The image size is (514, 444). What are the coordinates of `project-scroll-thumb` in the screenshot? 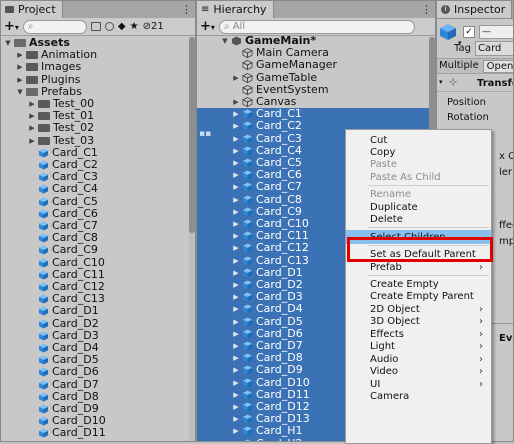 It's located at (192, 135).